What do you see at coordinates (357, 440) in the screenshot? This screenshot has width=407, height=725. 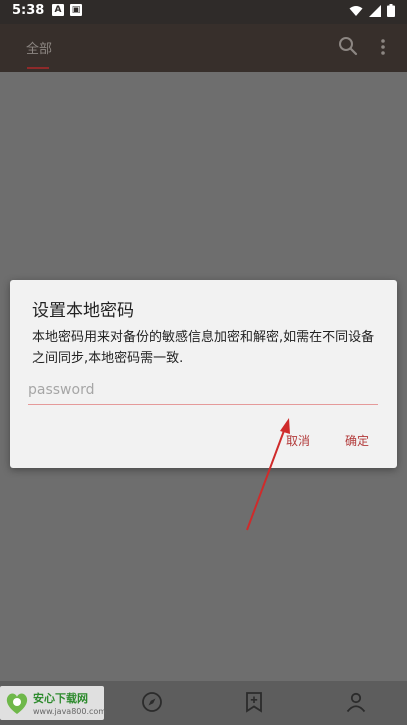 I see `ok-button: 确定` at bounding box center [357, 440].